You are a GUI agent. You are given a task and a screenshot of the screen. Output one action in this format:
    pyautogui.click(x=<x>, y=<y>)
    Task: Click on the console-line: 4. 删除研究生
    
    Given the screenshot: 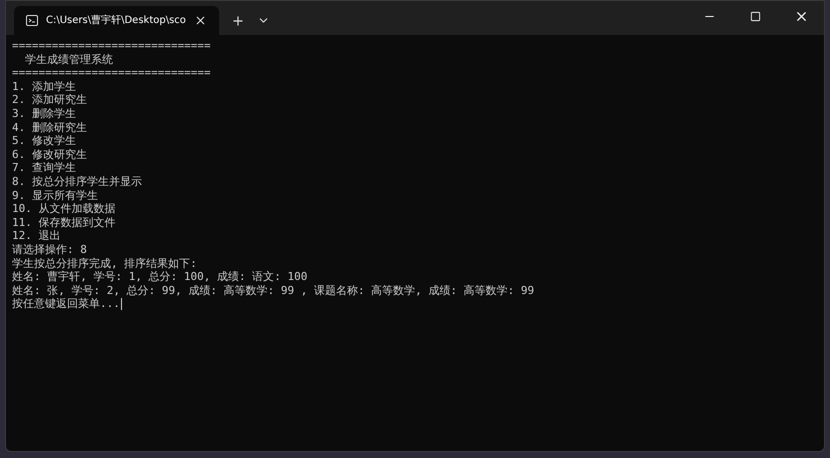 What is the action you would take?
    pyautogui.click(x=49, y=127)
    